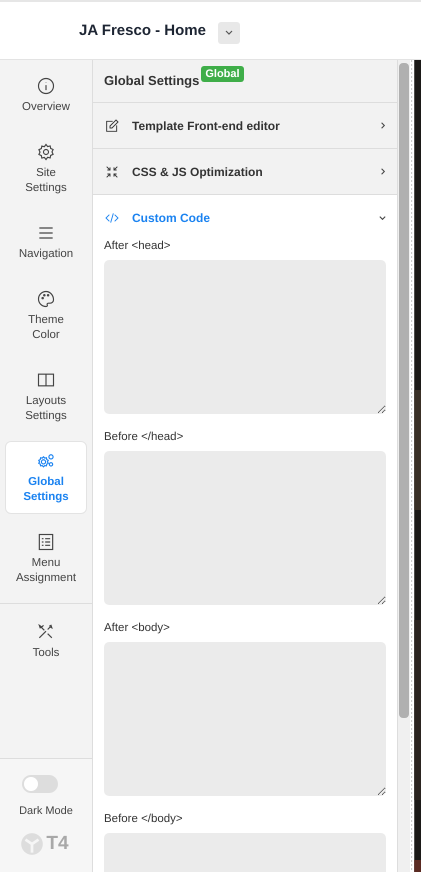 The image size is (421, 872). I want to click on edit-icon, so click(112, 126).